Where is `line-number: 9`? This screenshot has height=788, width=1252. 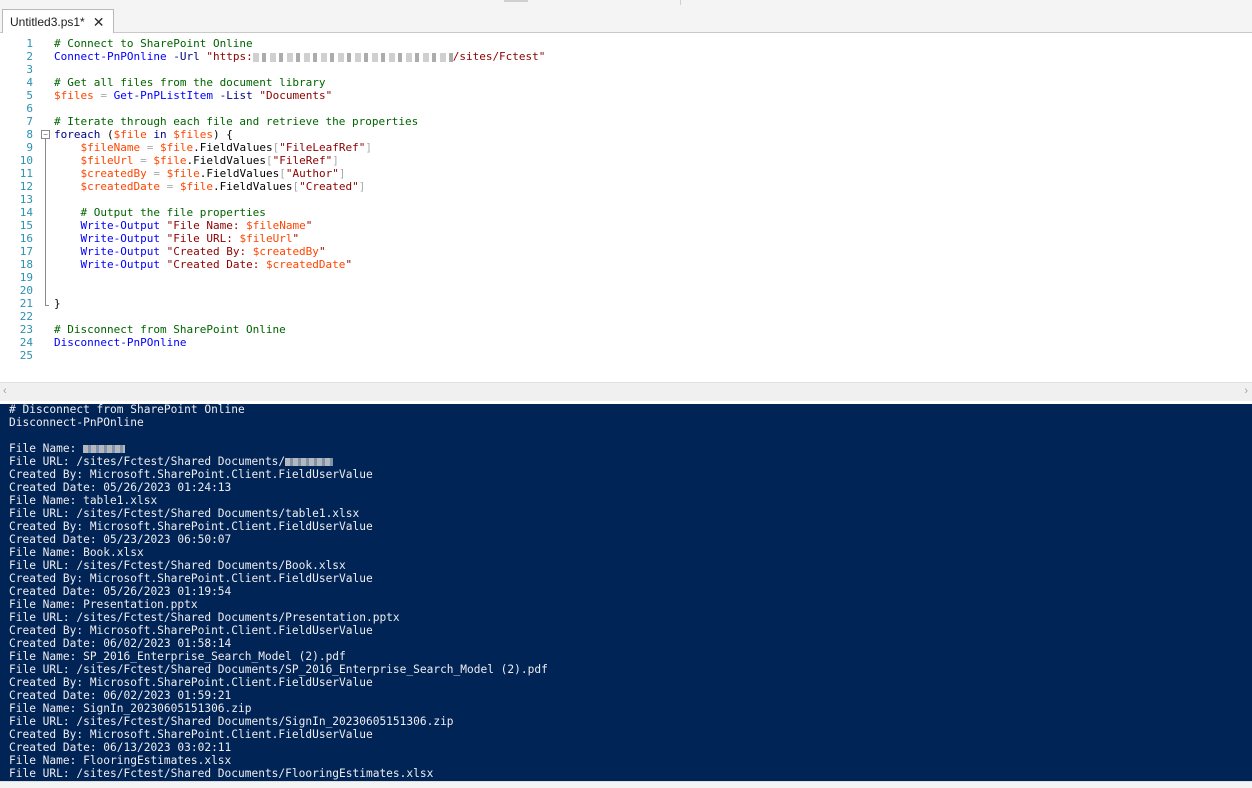 line-number: 9 is located at coordinates (29, 147).